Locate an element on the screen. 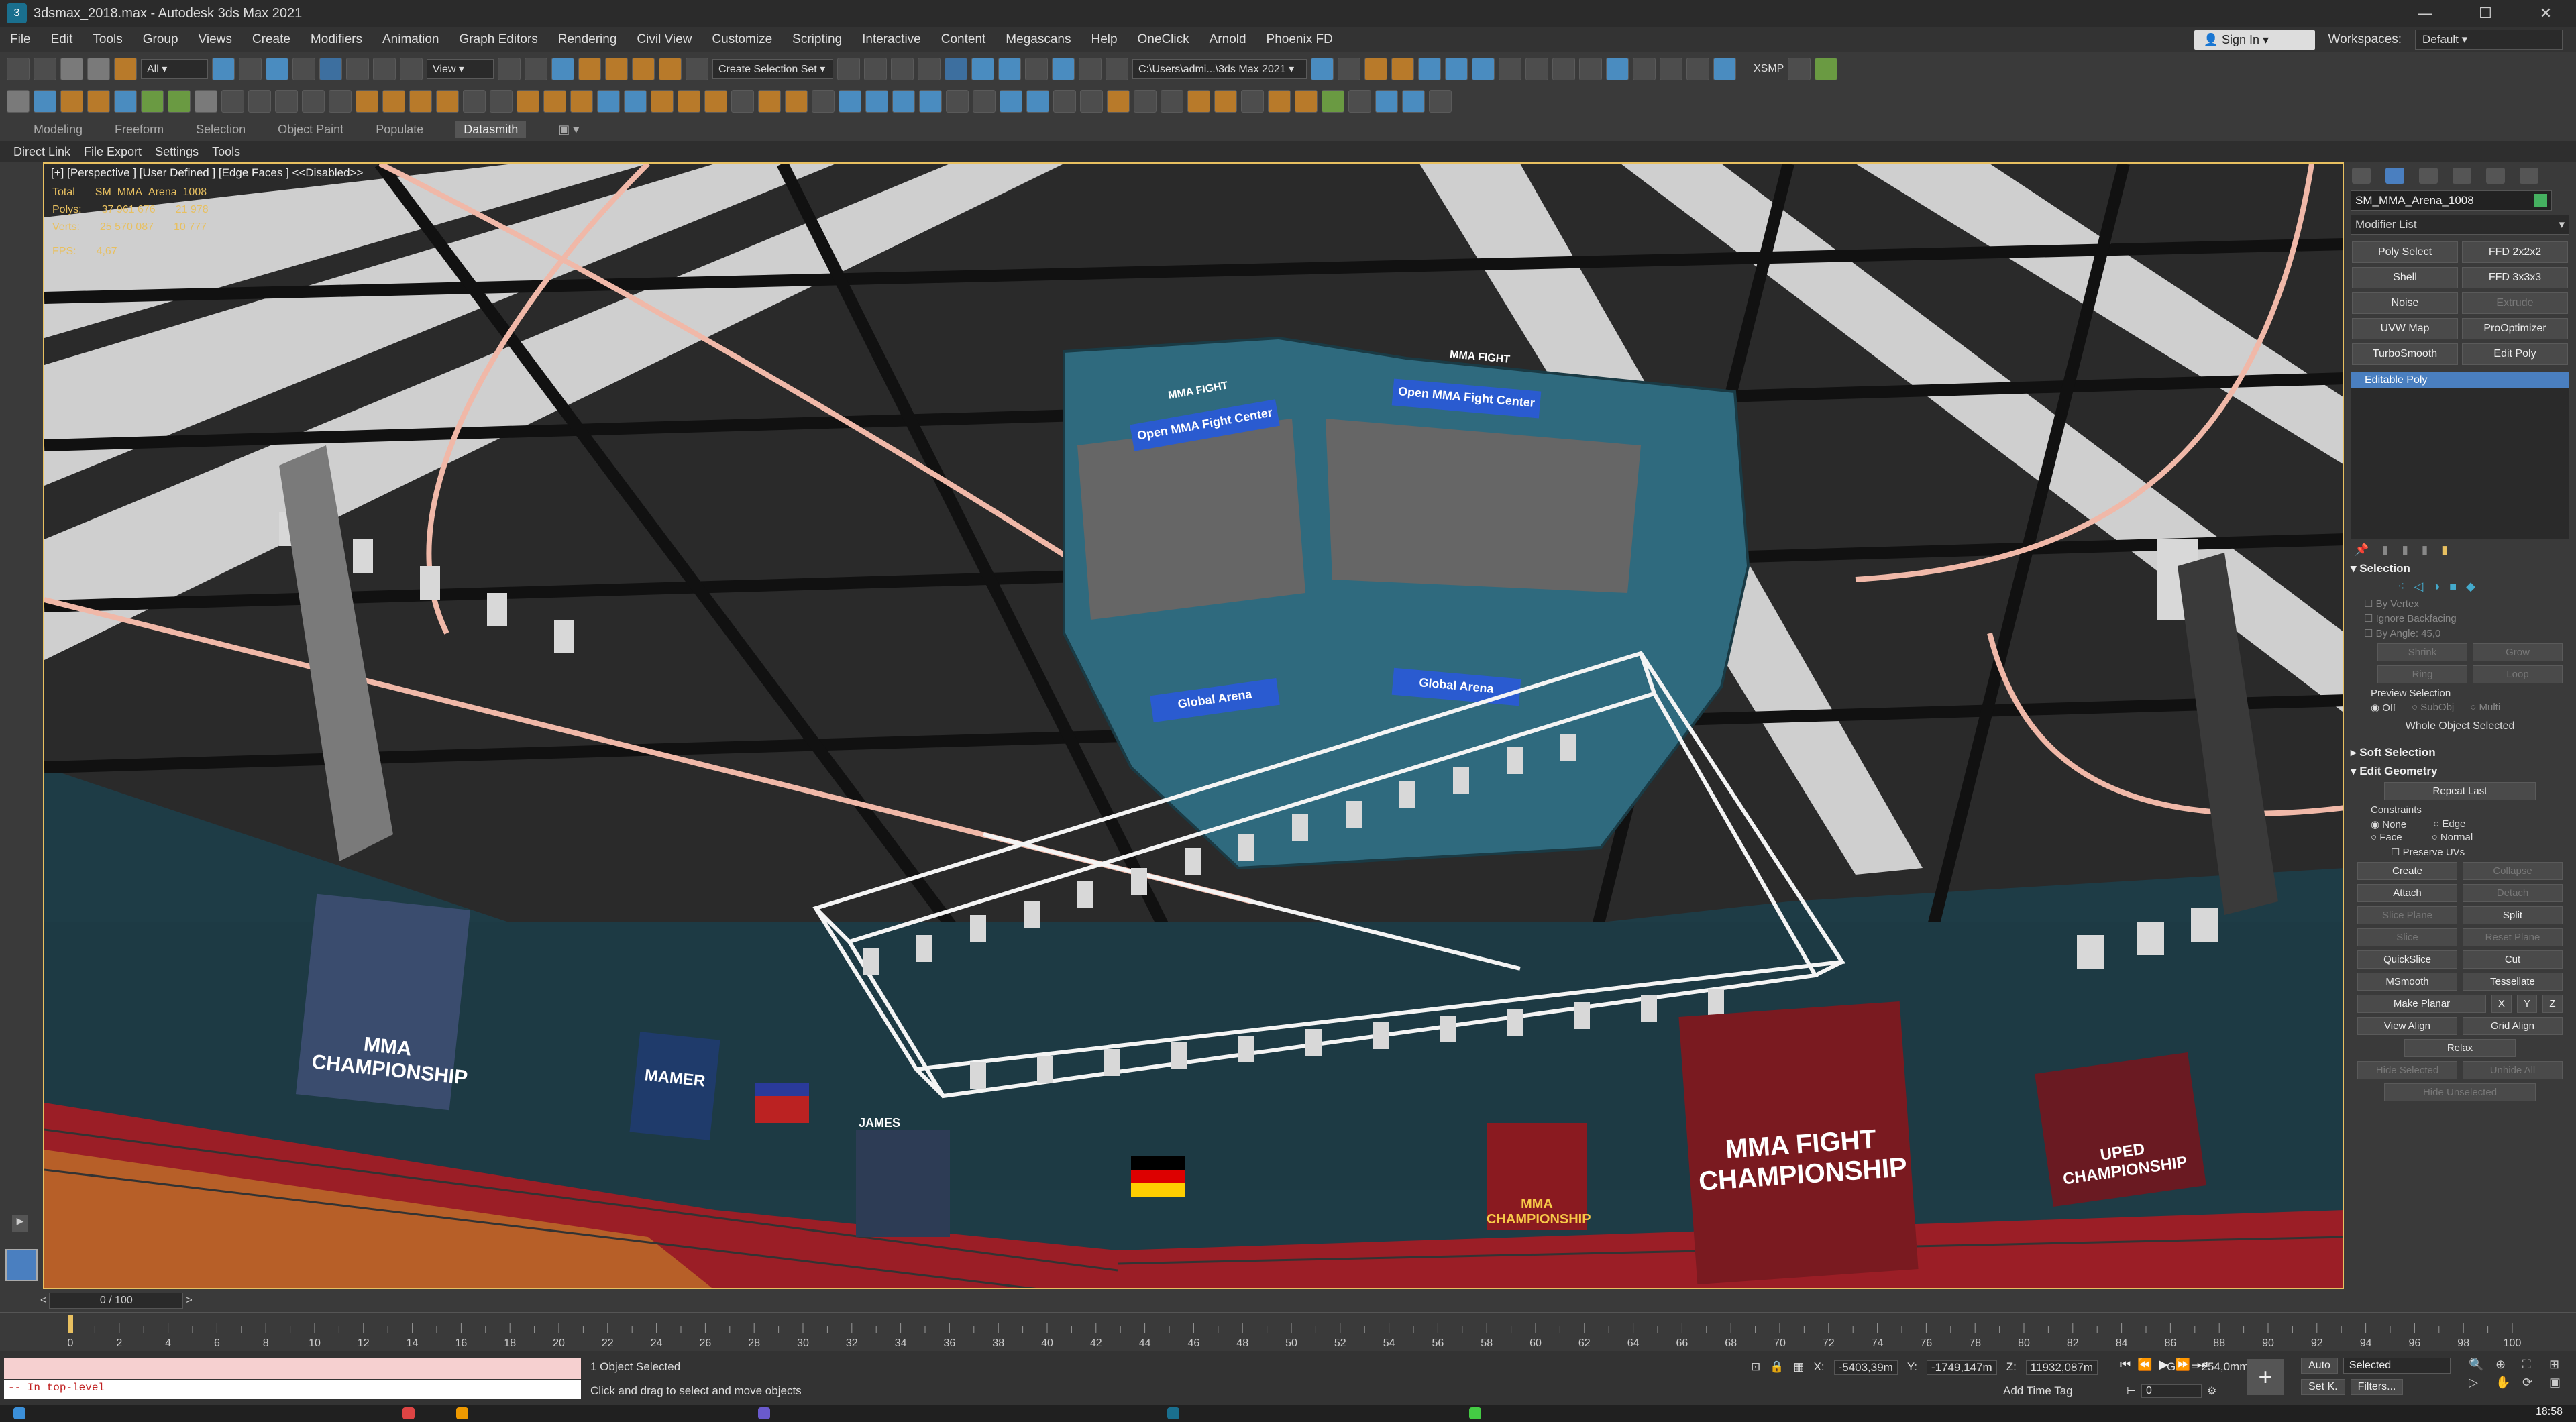  pin-stack-icon: 📌 is located at coordinates (2362, 550).